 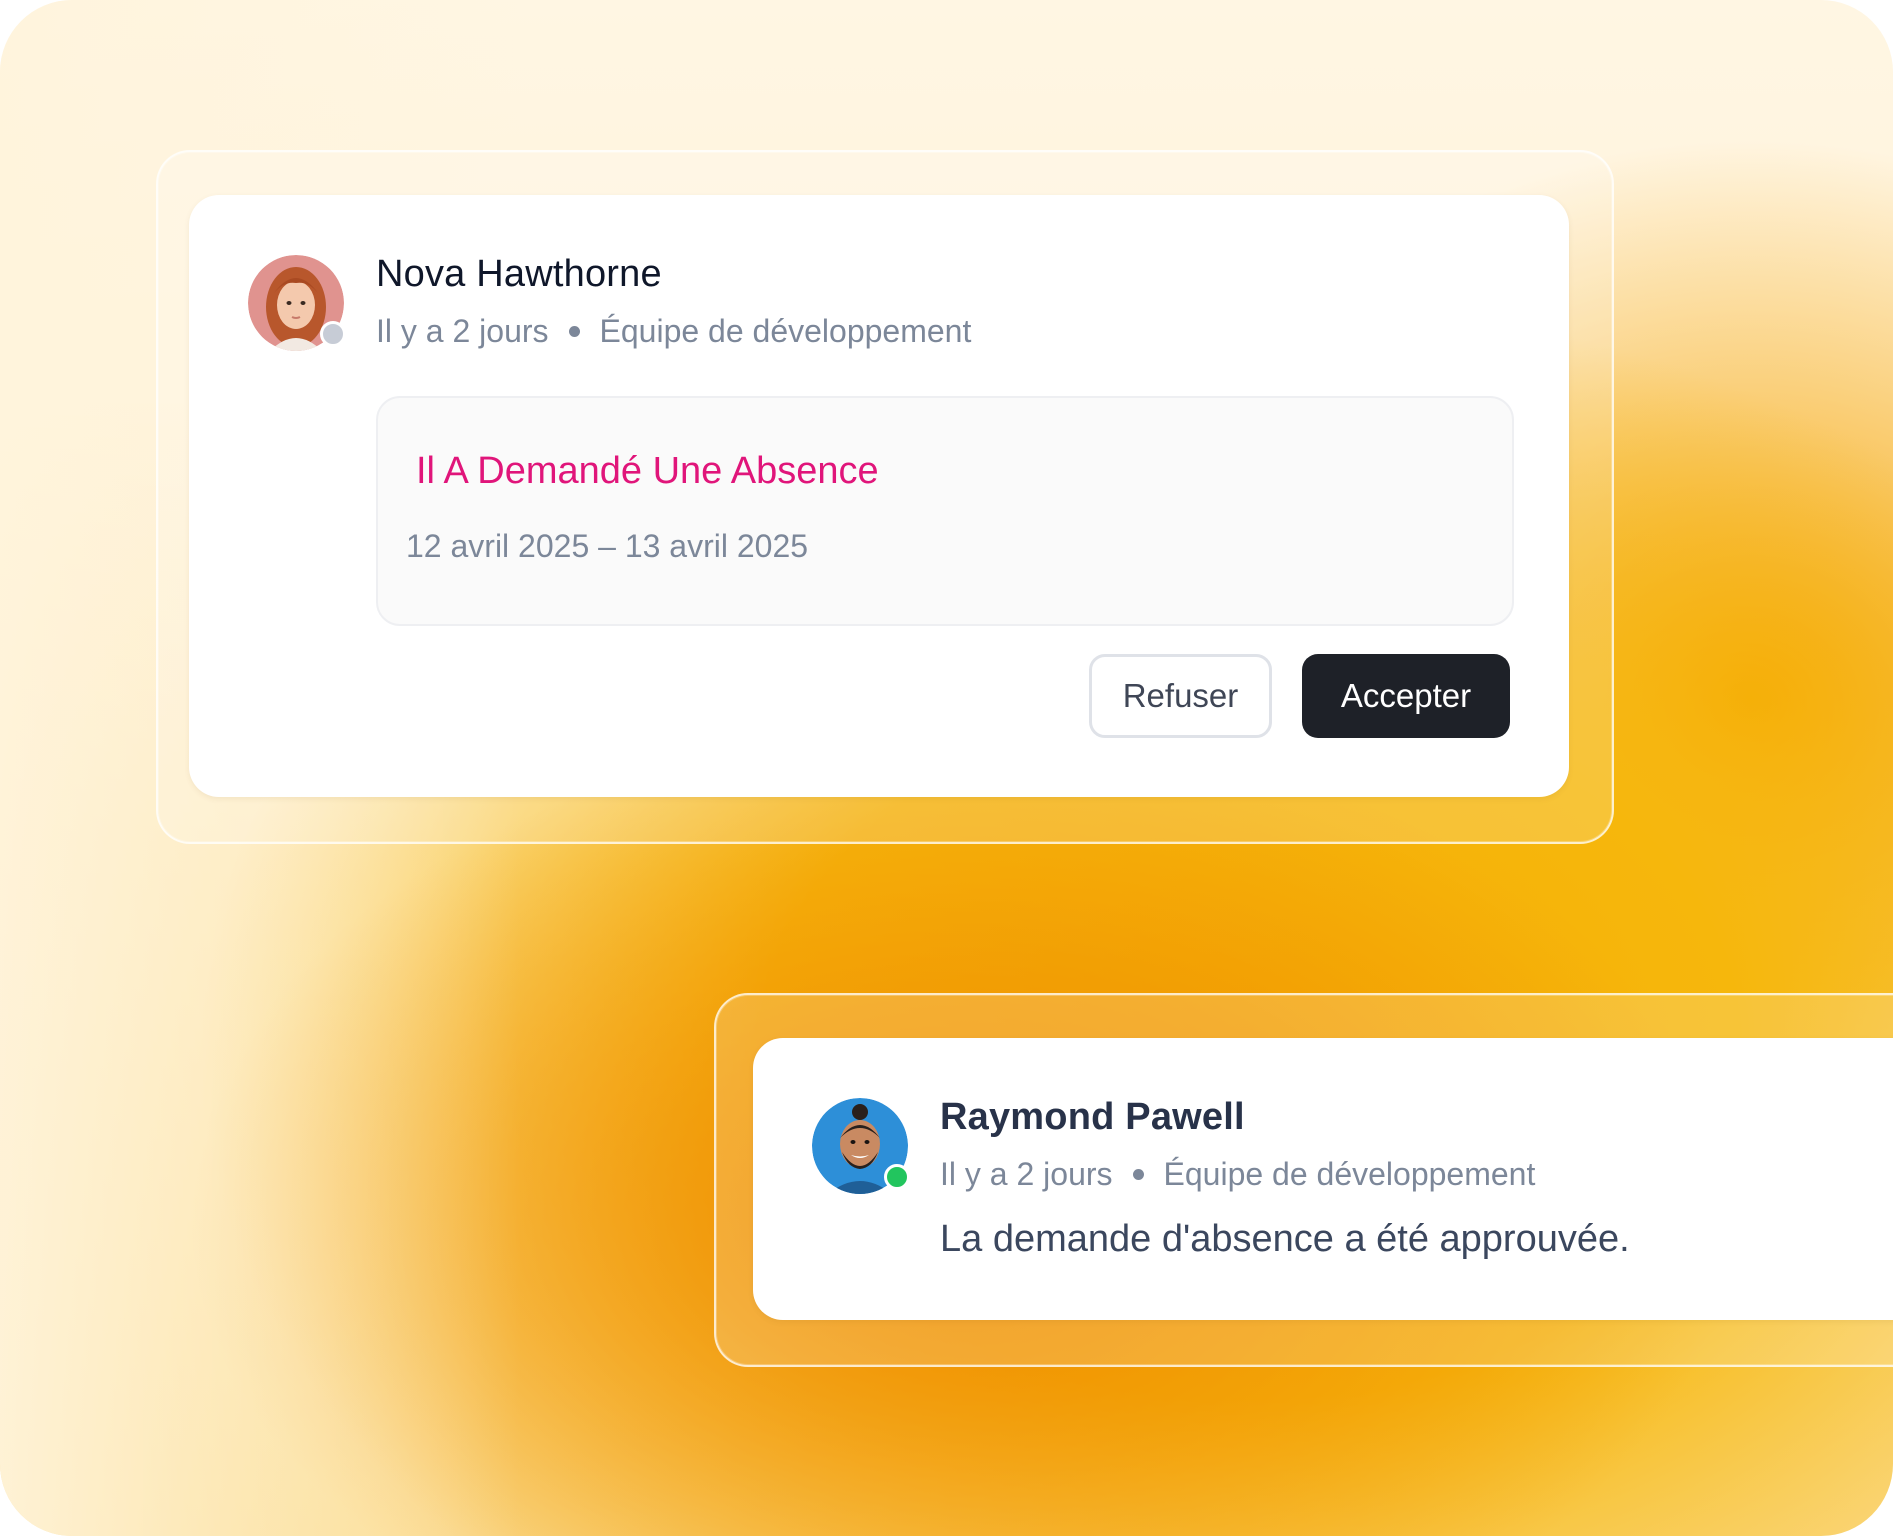 What do you see at coordinates (607, 546) in the screenshot?
I see `request-dates: 12 avril 2025 – 13 avril 2025` at bounding box center [607, 546].